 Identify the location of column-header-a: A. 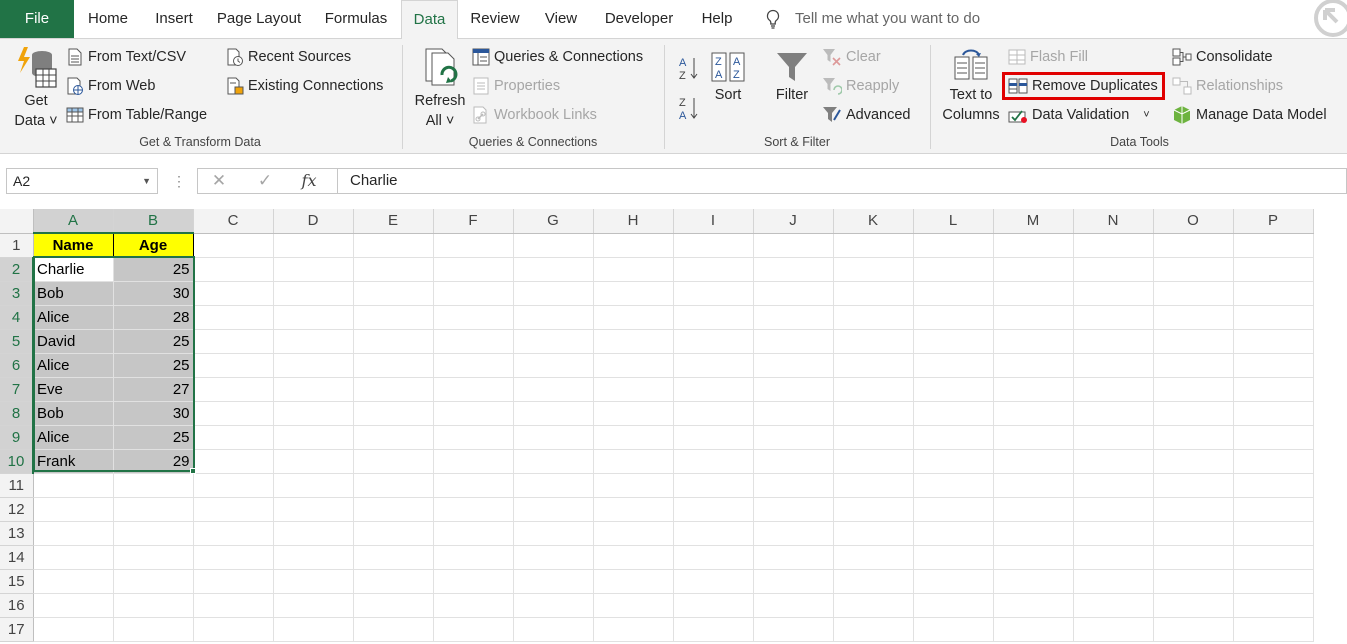
(73, 221).